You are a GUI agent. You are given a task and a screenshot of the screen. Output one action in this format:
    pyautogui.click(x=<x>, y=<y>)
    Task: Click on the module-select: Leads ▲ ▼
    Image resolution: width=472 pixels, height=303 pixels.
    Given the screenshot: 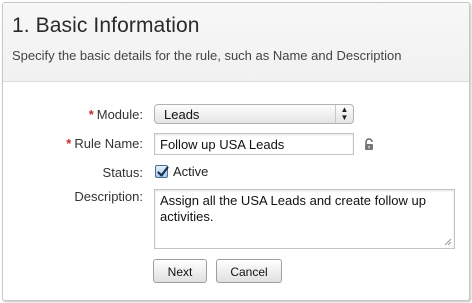 What is the action you would take?
    pyautogui.click(x=254, y=114)
    